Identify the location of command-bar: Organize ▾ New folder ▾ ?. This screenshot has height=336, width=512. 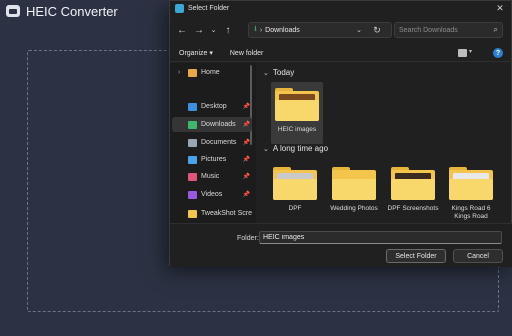
(341, 53).